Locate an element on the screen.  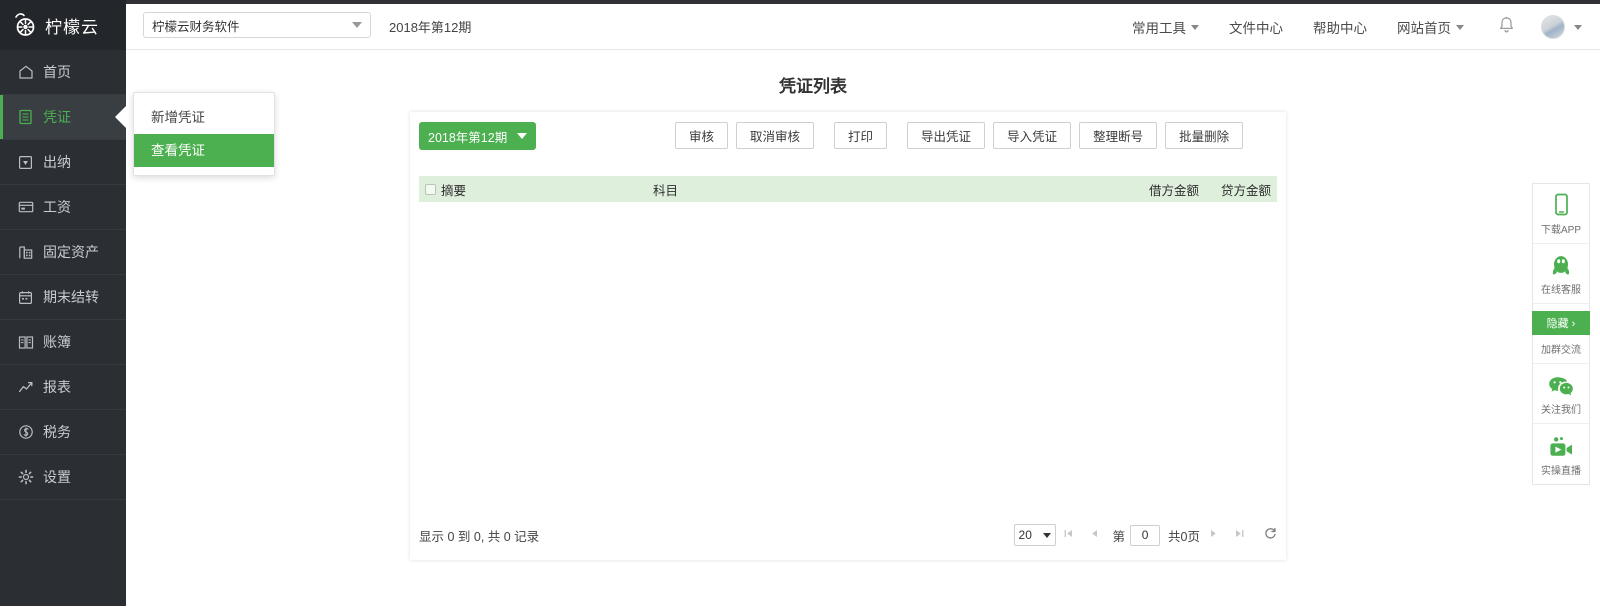
cancel-audit-button: 取消审核 is located at coordinates (775, 135).